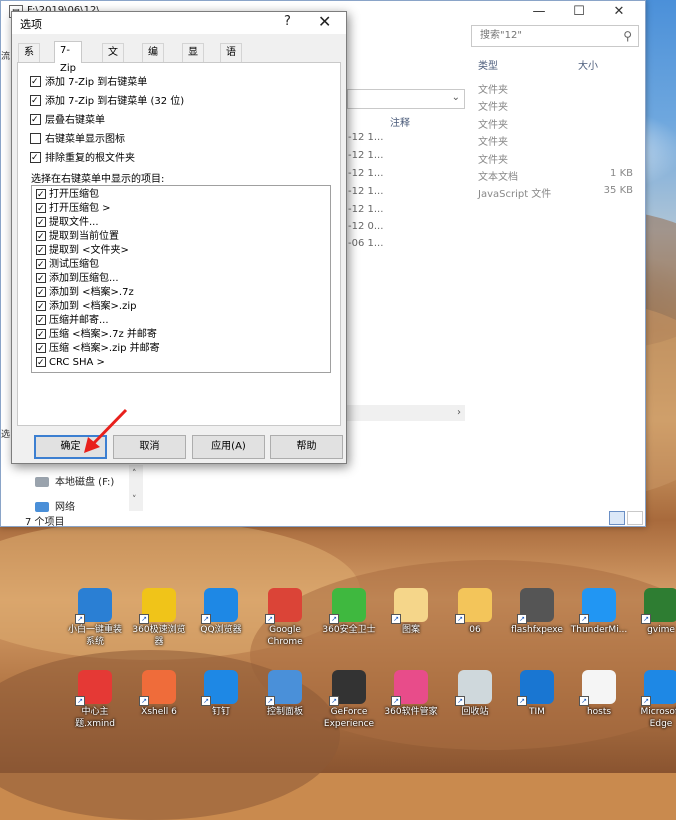 The width and height of the screenshot is (676, 820). What do you see at coordinates (475, 694) in the screenshot?
I see `desktop-shortcut: ↗ 回收站` at bounding box center [475, 694].